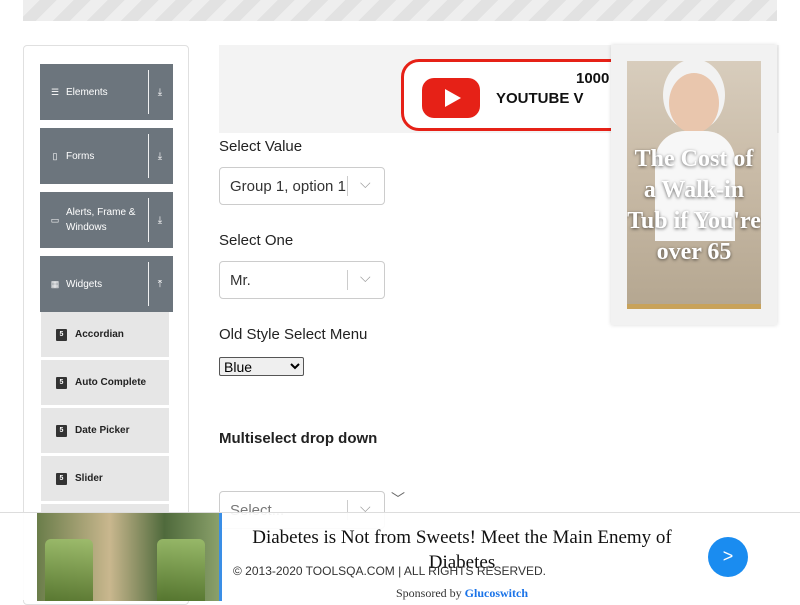 This screenshot has width=800, height=605. I want to click on multiselect-label: Multiselect drop down, so click(298, 438).